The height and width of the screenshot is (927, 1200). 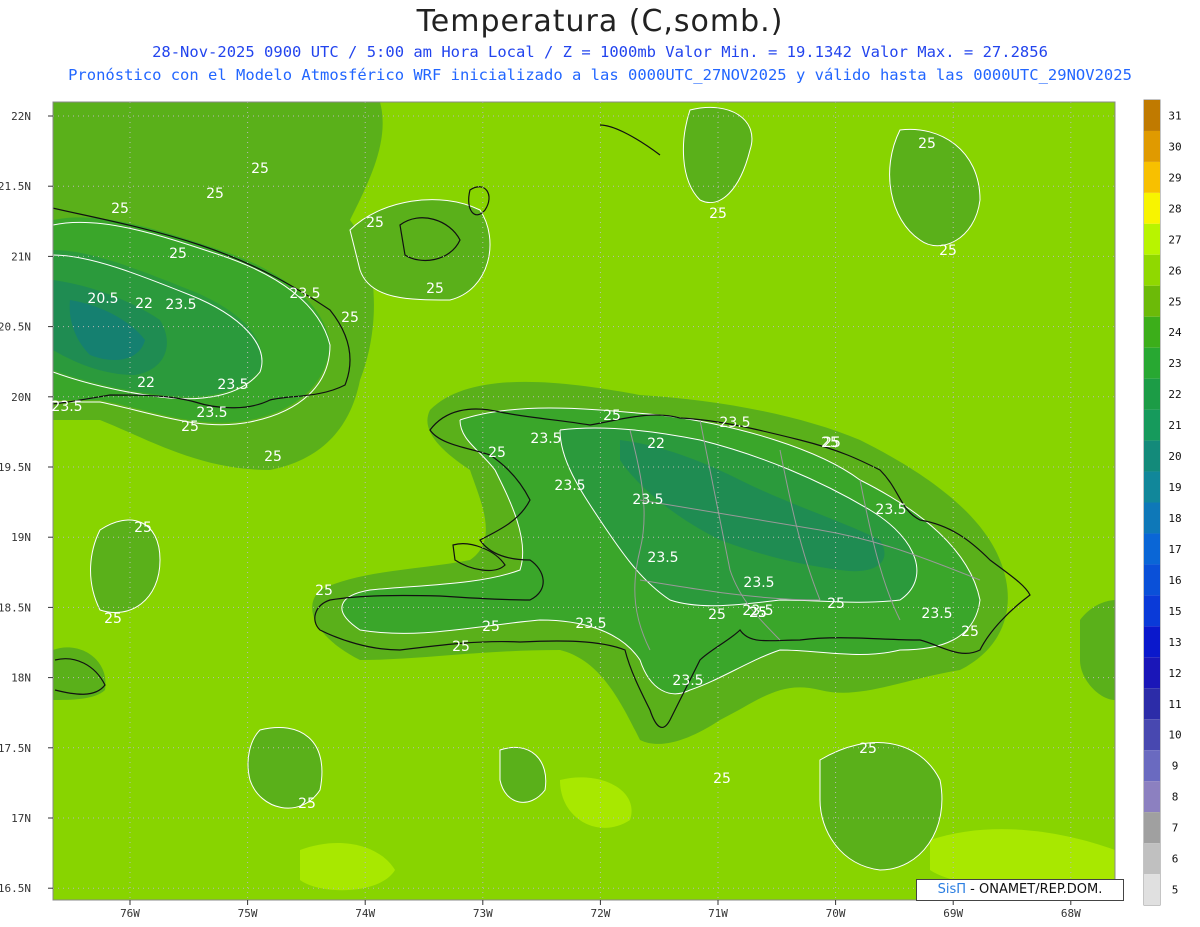 What do you see at coordinates (1175, 890) in the screenshot?
I see `colorbar-label: 5` at bounding box center [1175, 890].